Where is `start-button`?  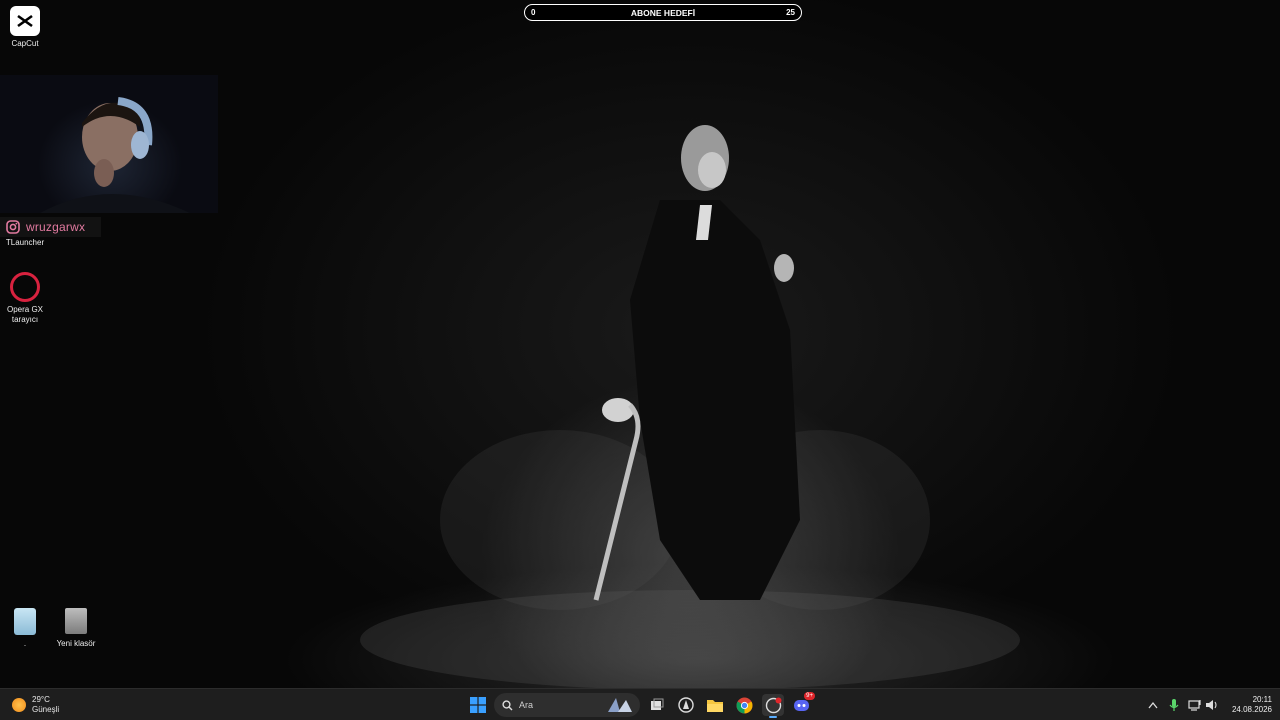
start-button is located at coordinates (478, 705).